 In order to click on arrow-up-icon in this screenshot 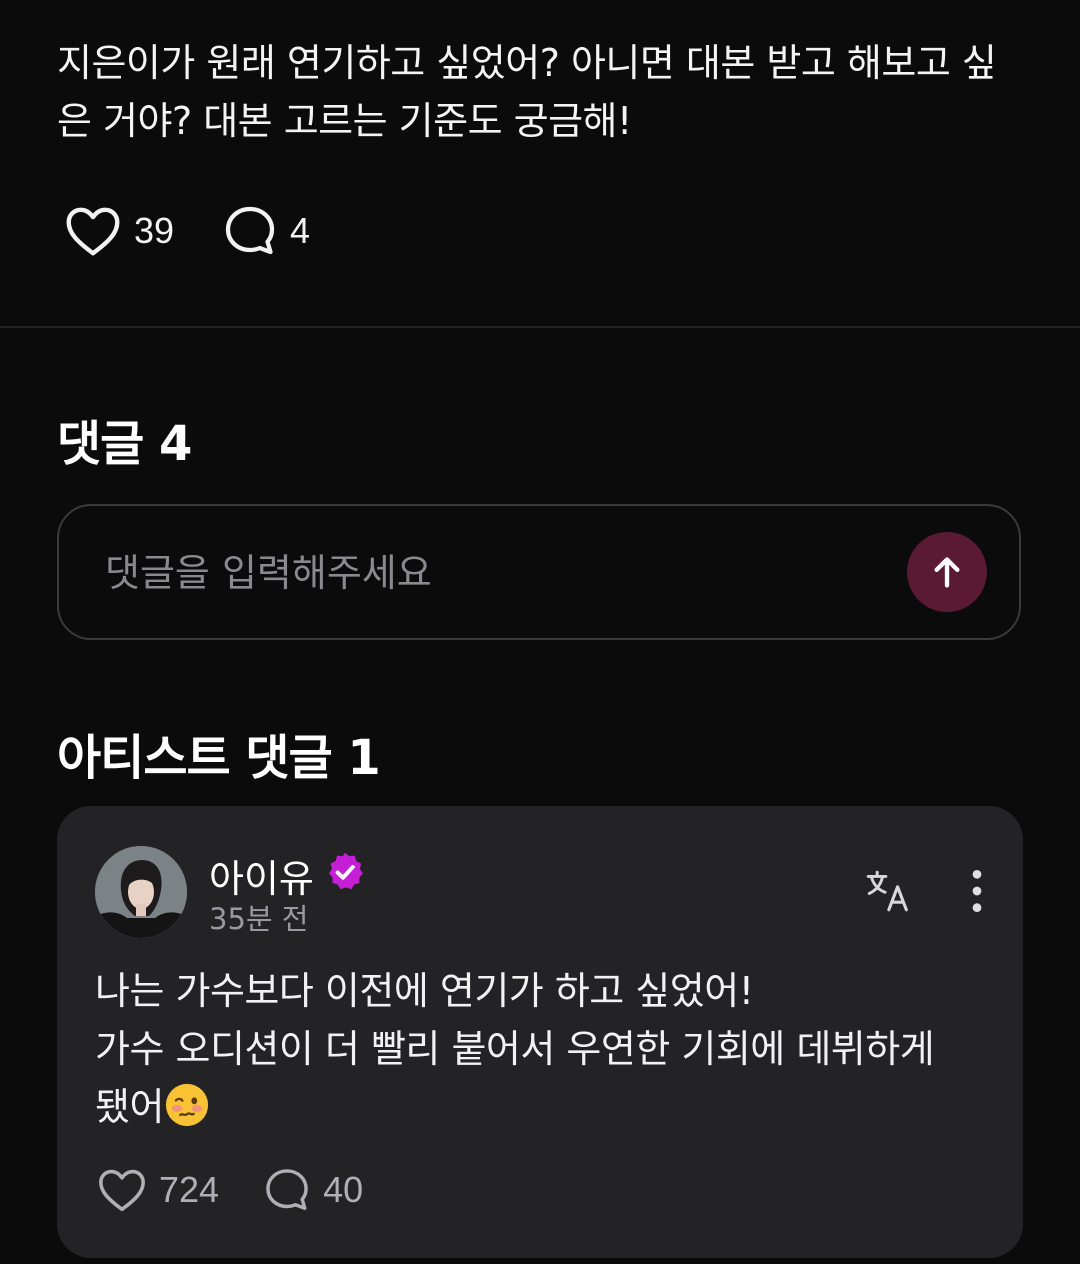, I will do `click(947, 572)`.